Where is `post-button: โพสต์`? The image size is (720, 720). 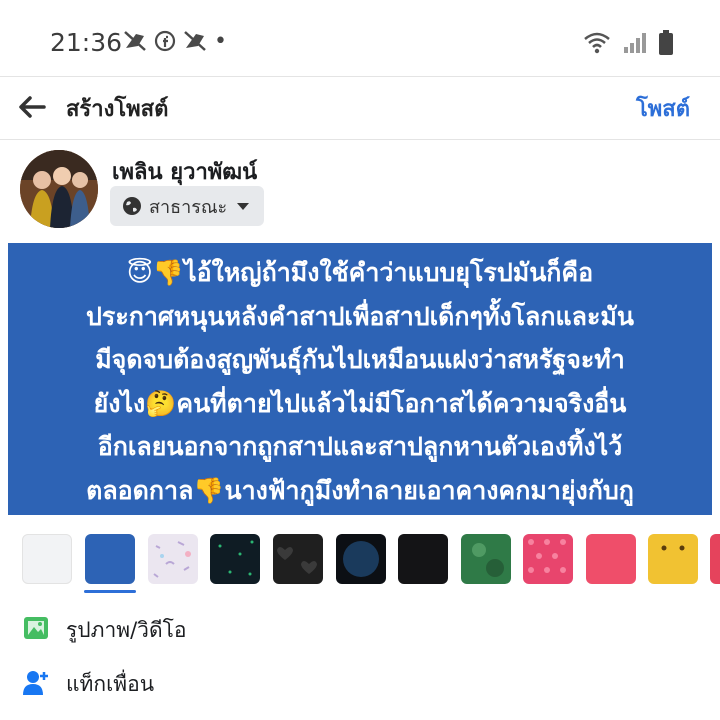
post-button: โพสต์ is located at coordinates (663, 108).